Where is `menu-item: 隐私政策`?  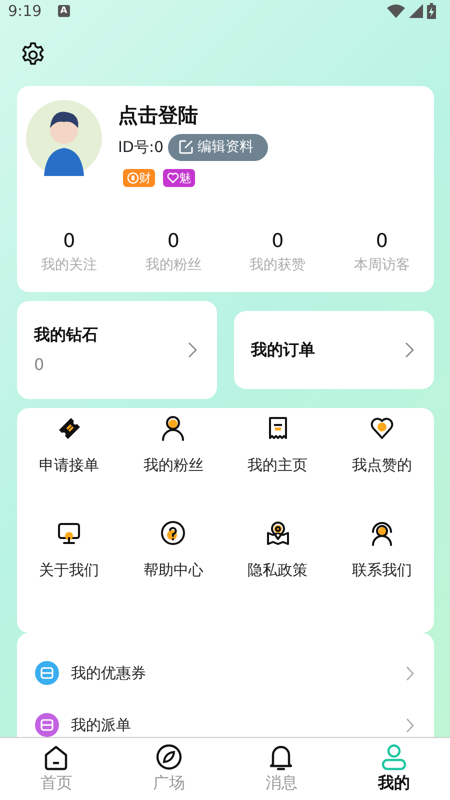
menu-item: 隐私政策 is located at coordinates (278, 549).